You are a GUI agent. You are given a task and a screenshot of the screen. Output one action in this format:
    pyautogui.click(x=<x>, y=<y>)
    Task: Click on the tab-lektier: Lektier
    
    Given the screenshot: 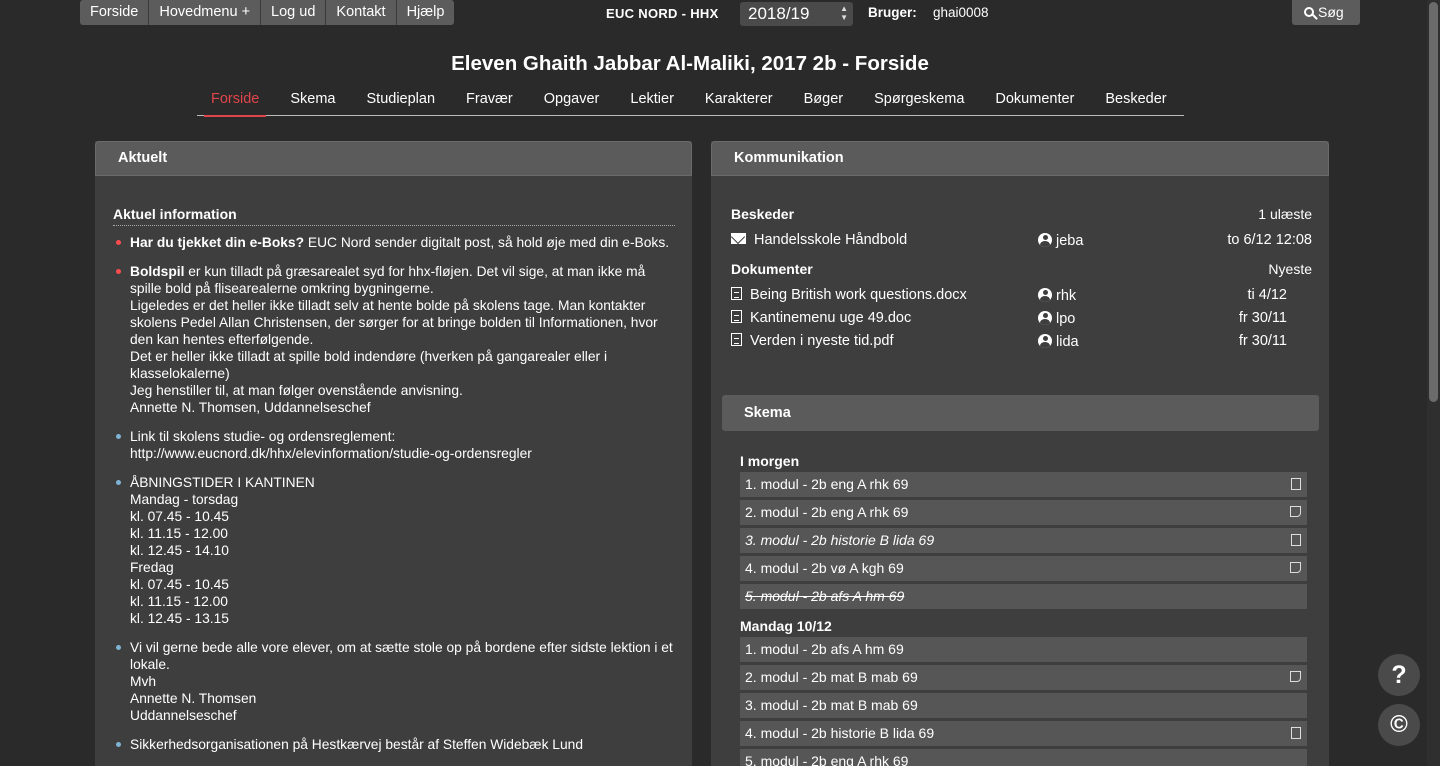 What is the action you would take?
    pyautogui.click(x=652, y=101)
    